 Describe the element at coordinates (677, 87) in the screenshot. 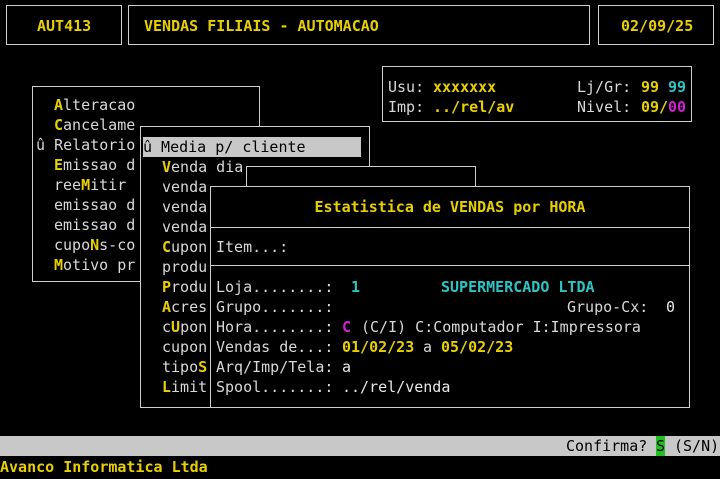

I see `lj-value-grupo: 99` at that location.